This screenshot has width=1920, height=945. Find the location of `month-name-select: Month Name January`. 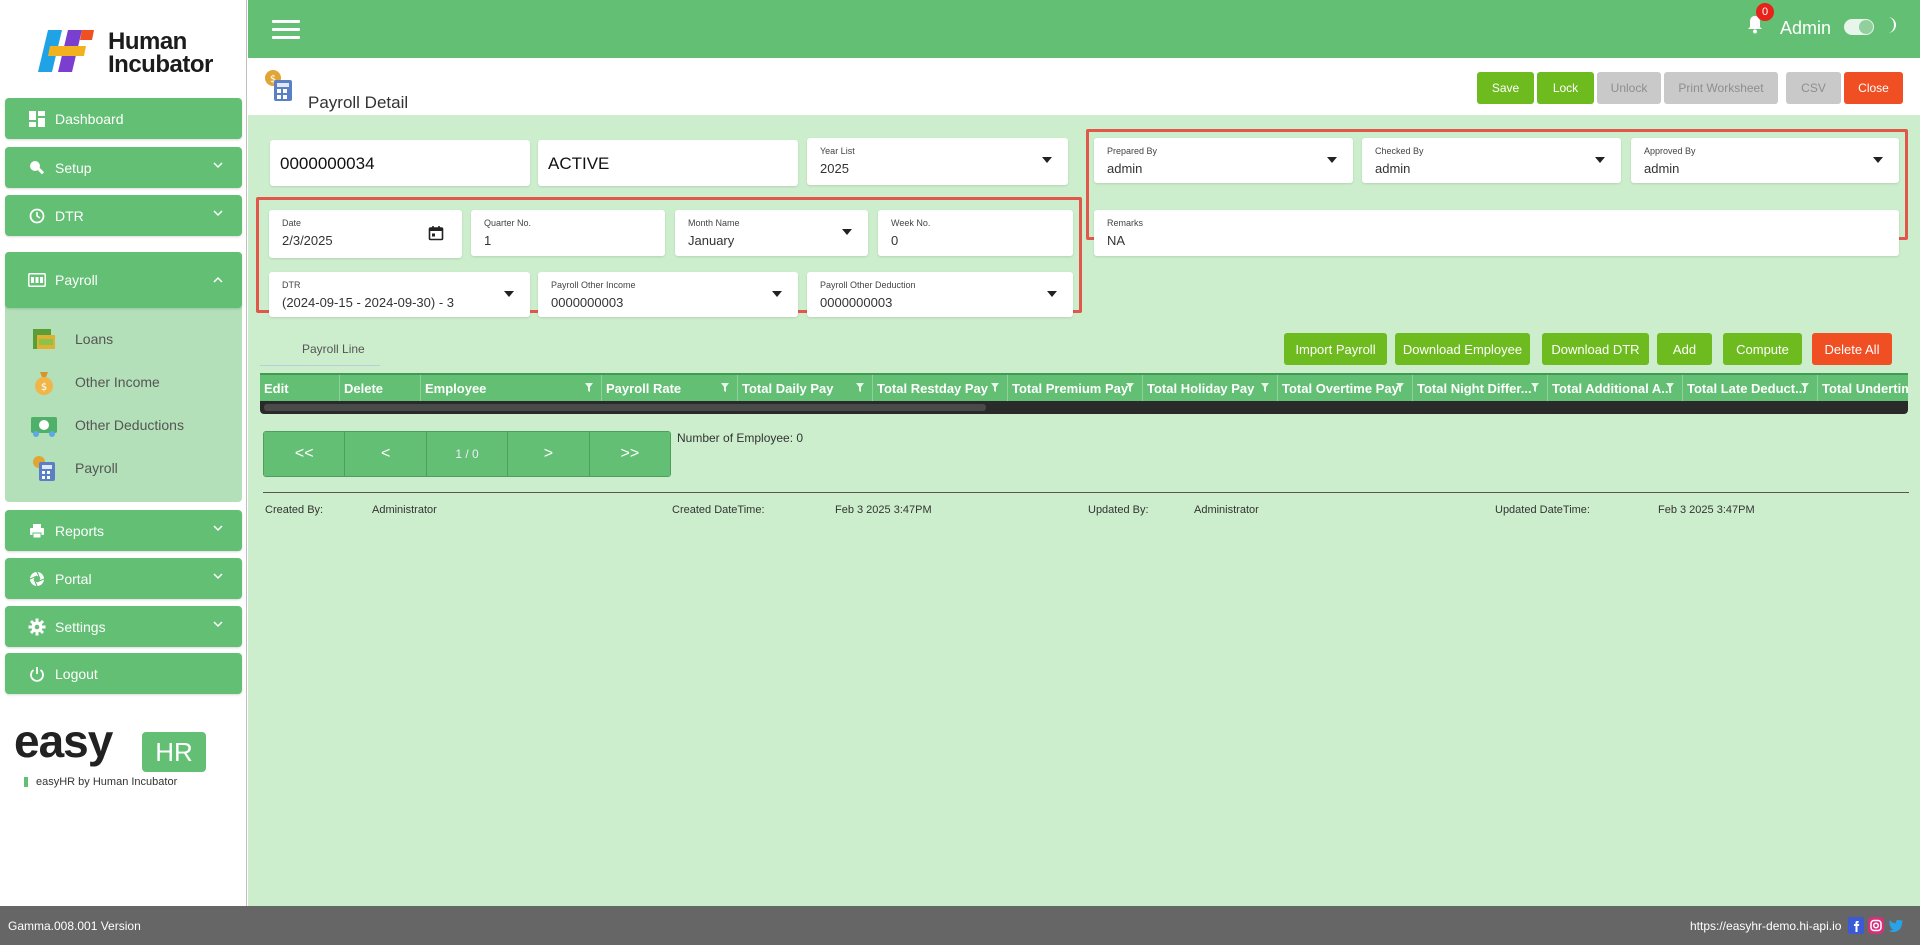

month-name-select: Month Name January is located at coordinates (771, 233).